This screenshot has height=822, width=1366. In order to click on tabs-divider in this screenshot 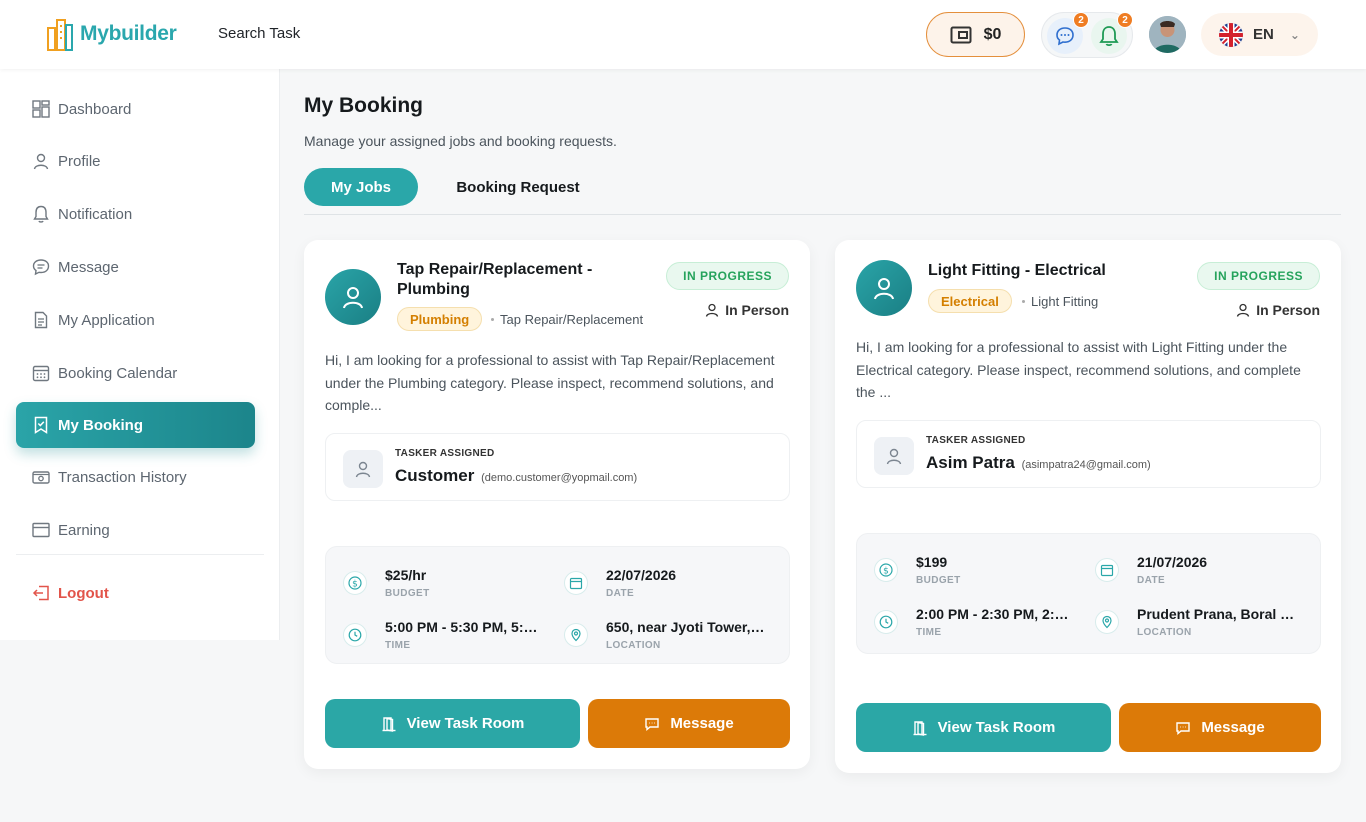, I will do `click(822, 214)`.